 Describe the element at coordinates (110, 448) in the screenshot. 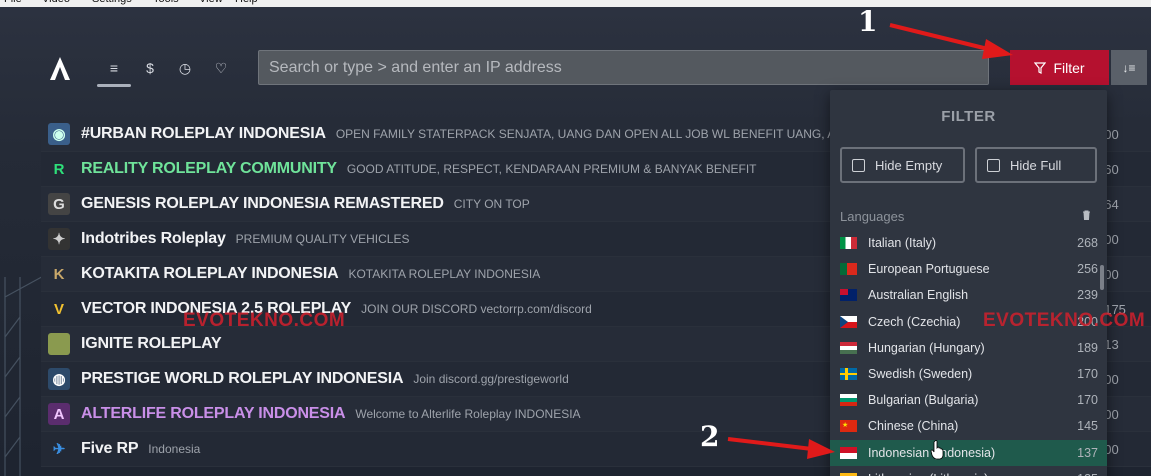

I see `server-name: Five RP` at that location.